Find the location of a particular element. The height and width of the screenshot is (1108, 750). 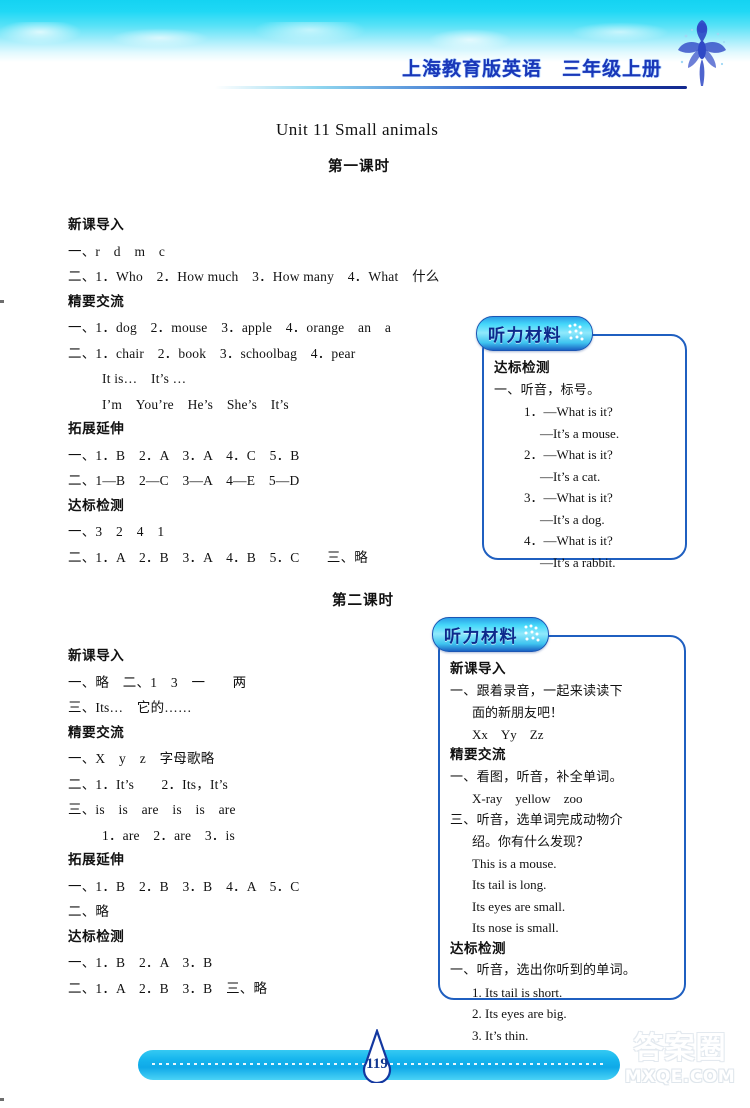

listening-line: —It’s a mouse. is located at coordinates (580, 433).